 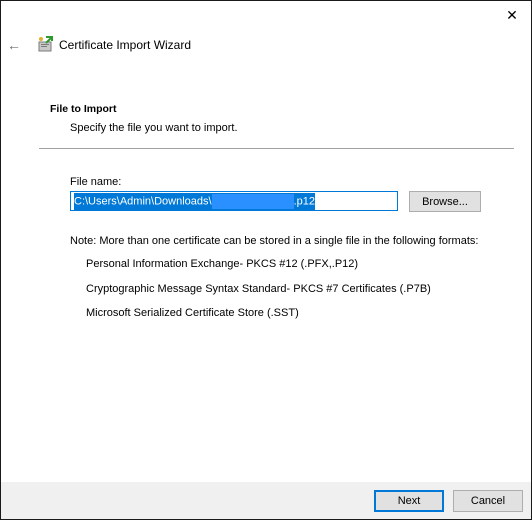 What do you see at coordinates (409, 501) in the screenshot?
I see `next-button: Next` at bounding box center [409, 501].